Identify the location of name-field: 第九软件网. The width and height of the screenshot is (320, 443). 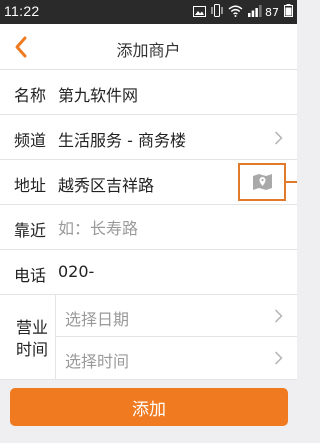
(98, 94).